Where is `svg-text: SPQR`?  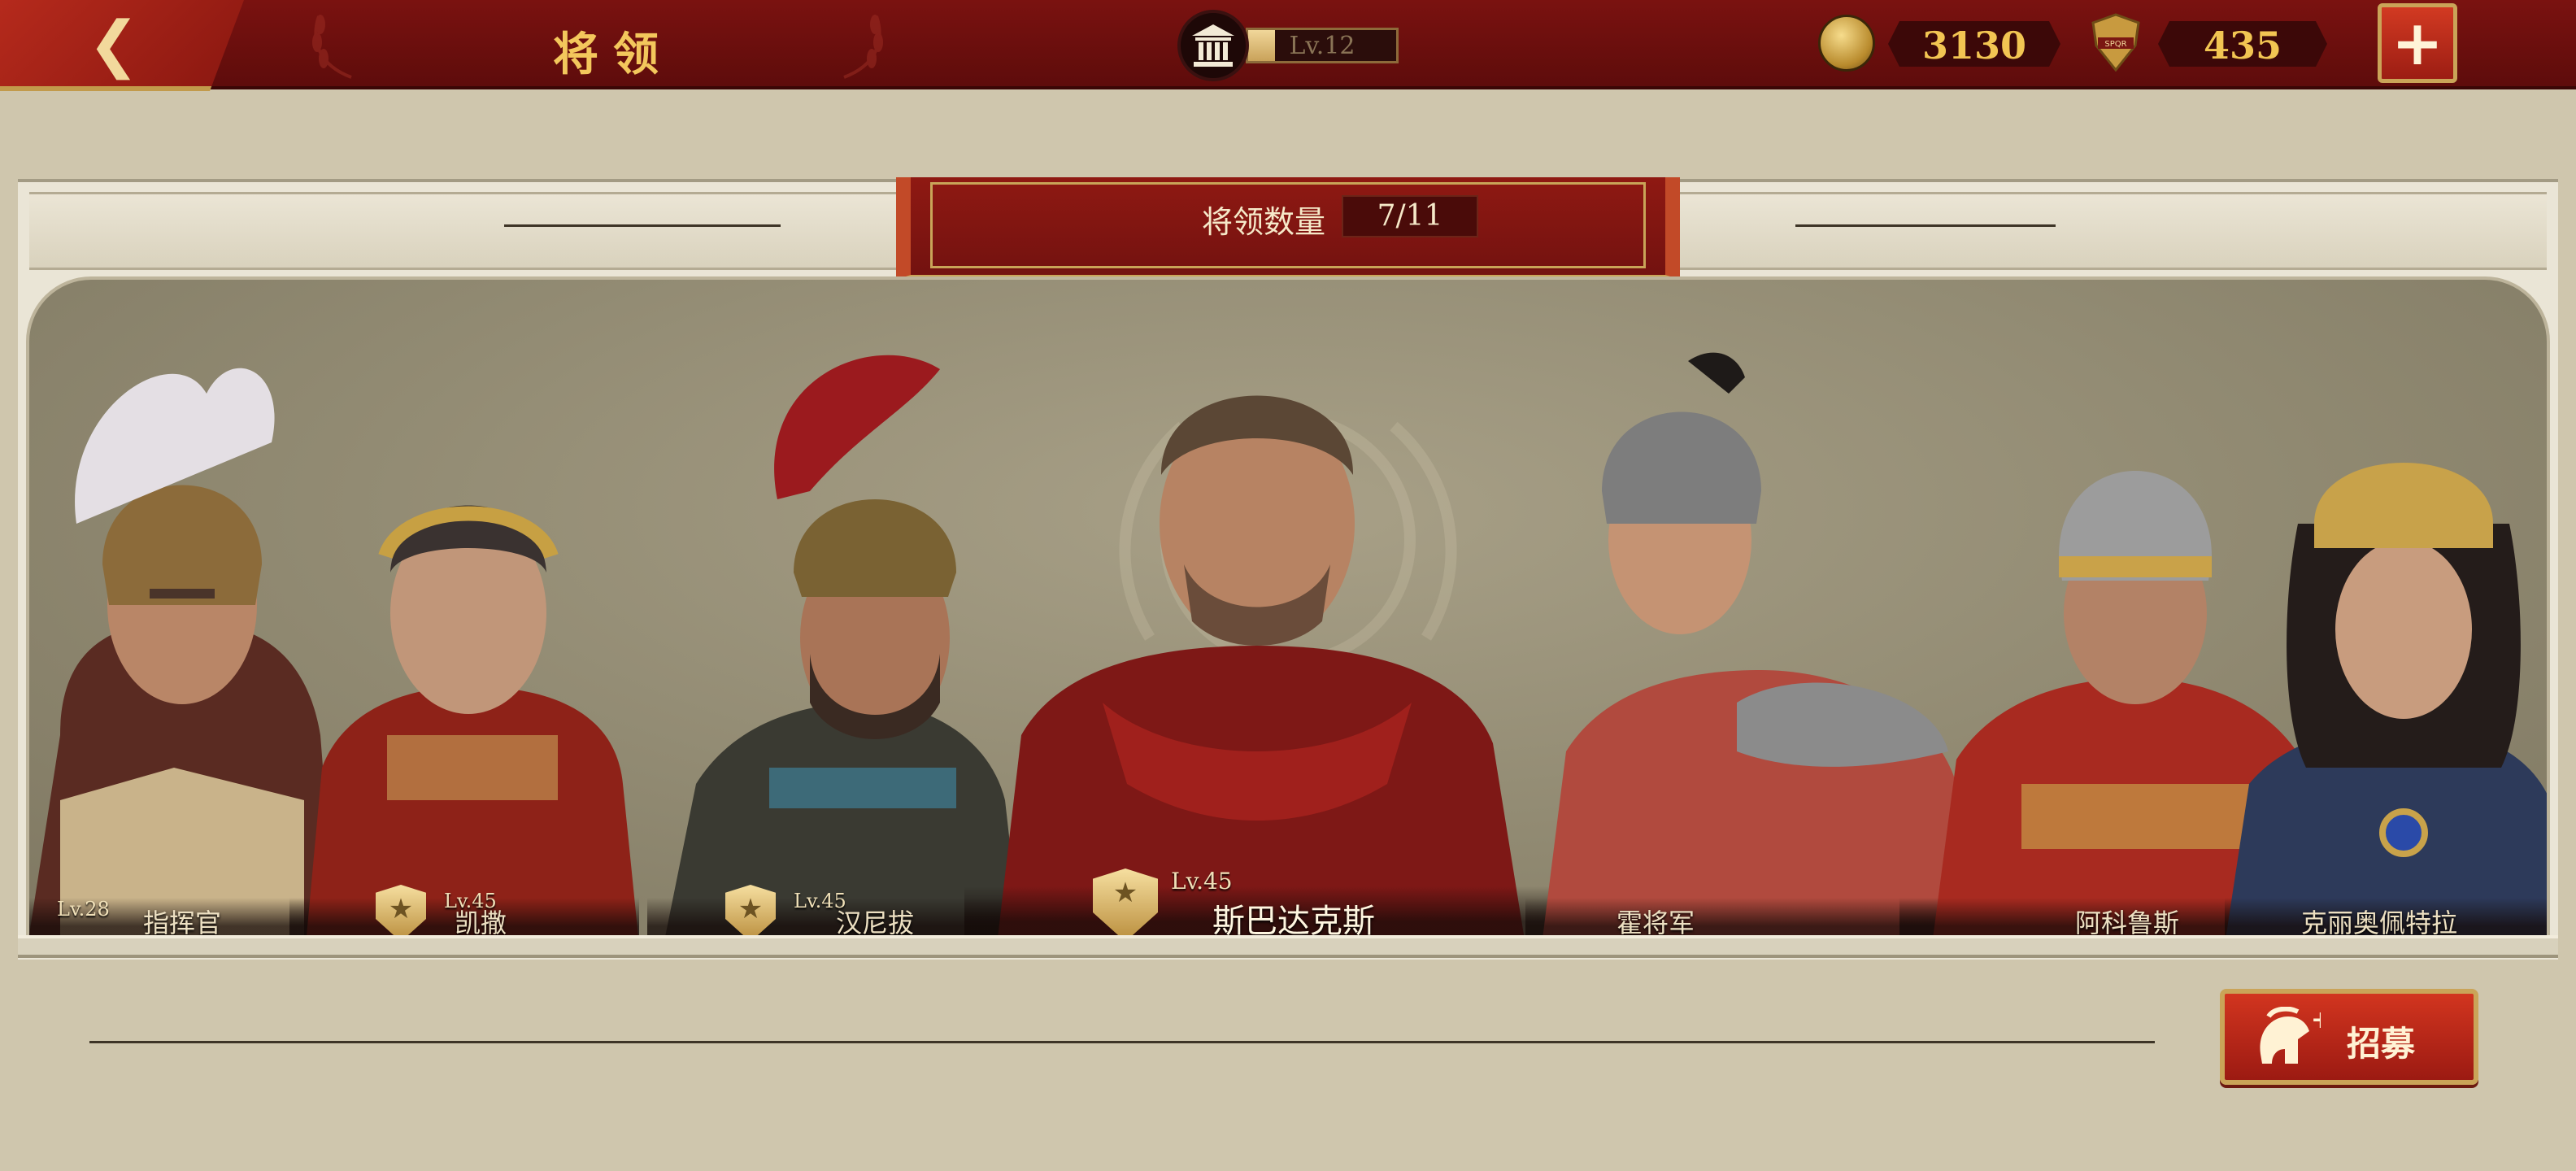 svg-text: SPQR is located at coordinates (2115, 45).